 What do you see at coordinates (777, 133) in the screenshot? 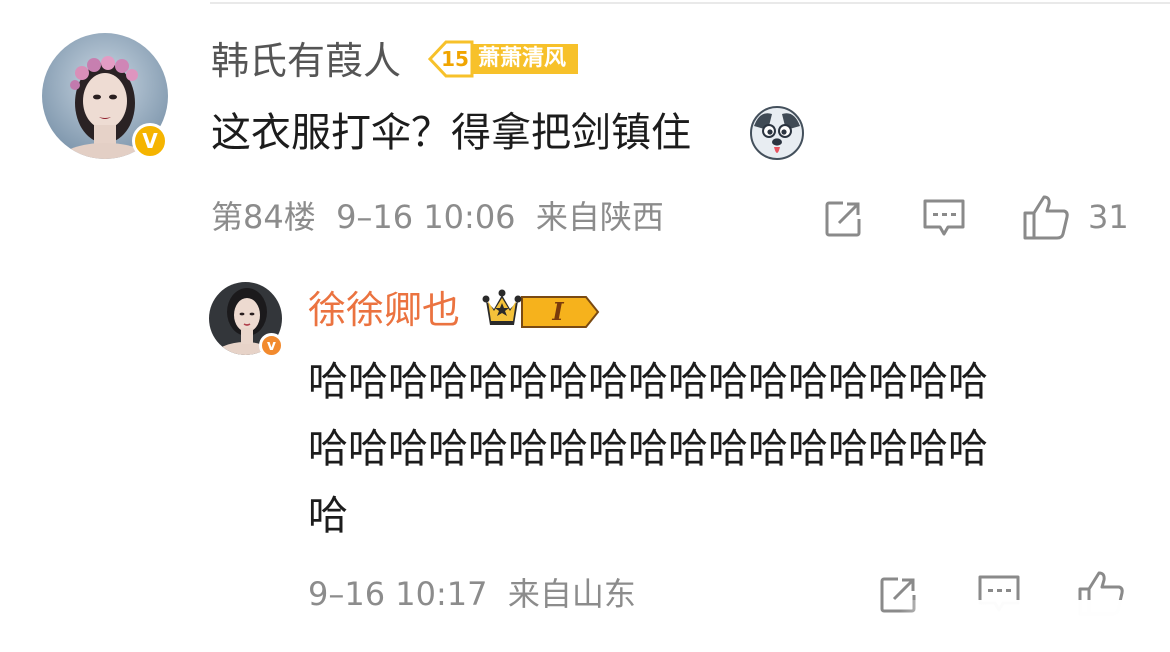
I see `husky-dog-emoji` at bounding box center [777, 133].